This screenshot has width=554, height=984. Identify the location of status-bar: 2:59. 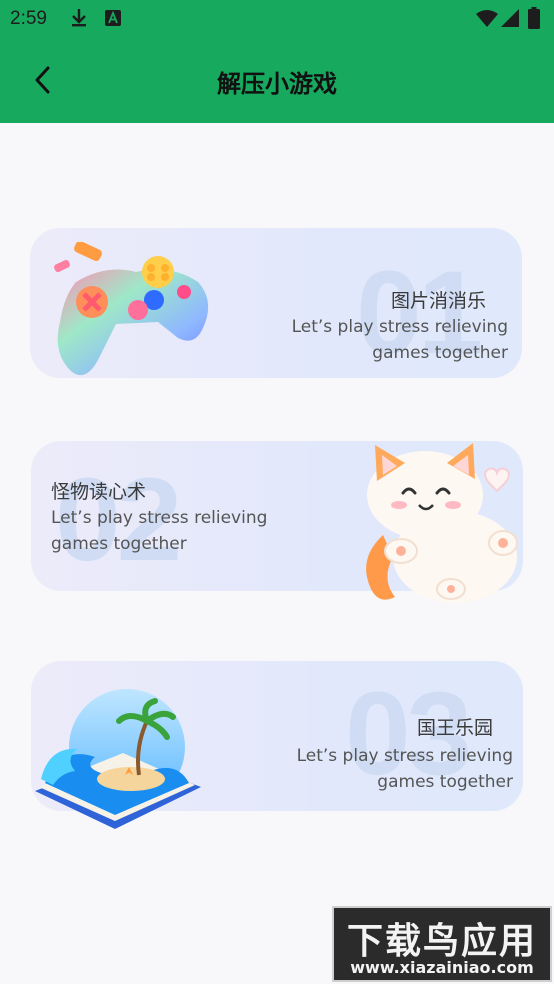
(277, 19).